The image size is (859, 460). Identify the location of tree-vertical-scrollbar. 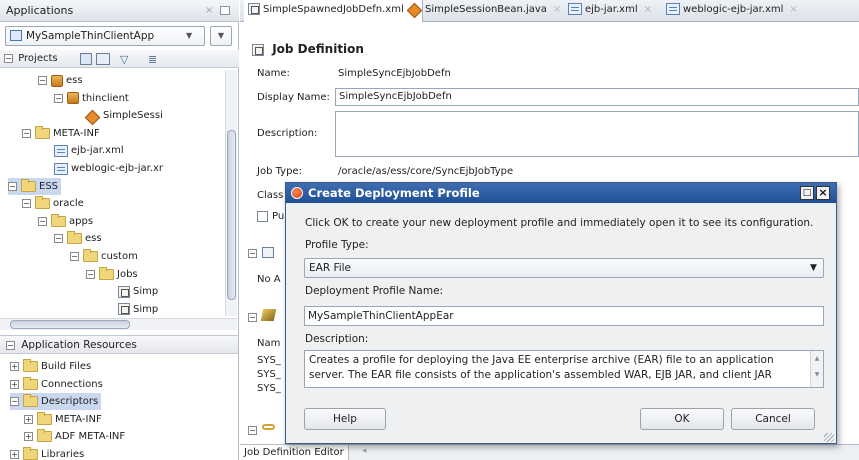
(231, 193).